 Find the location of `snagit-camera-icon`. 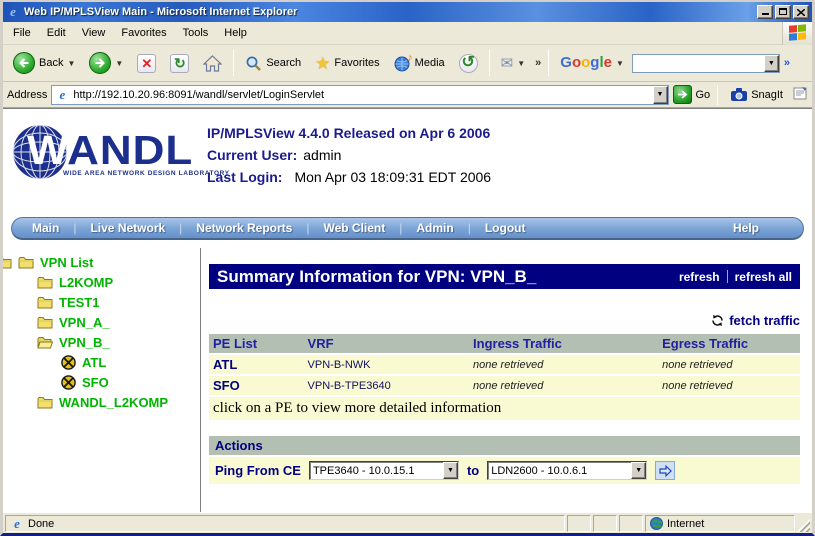

snagit-camera-icon is located at coordinates (739, 94).